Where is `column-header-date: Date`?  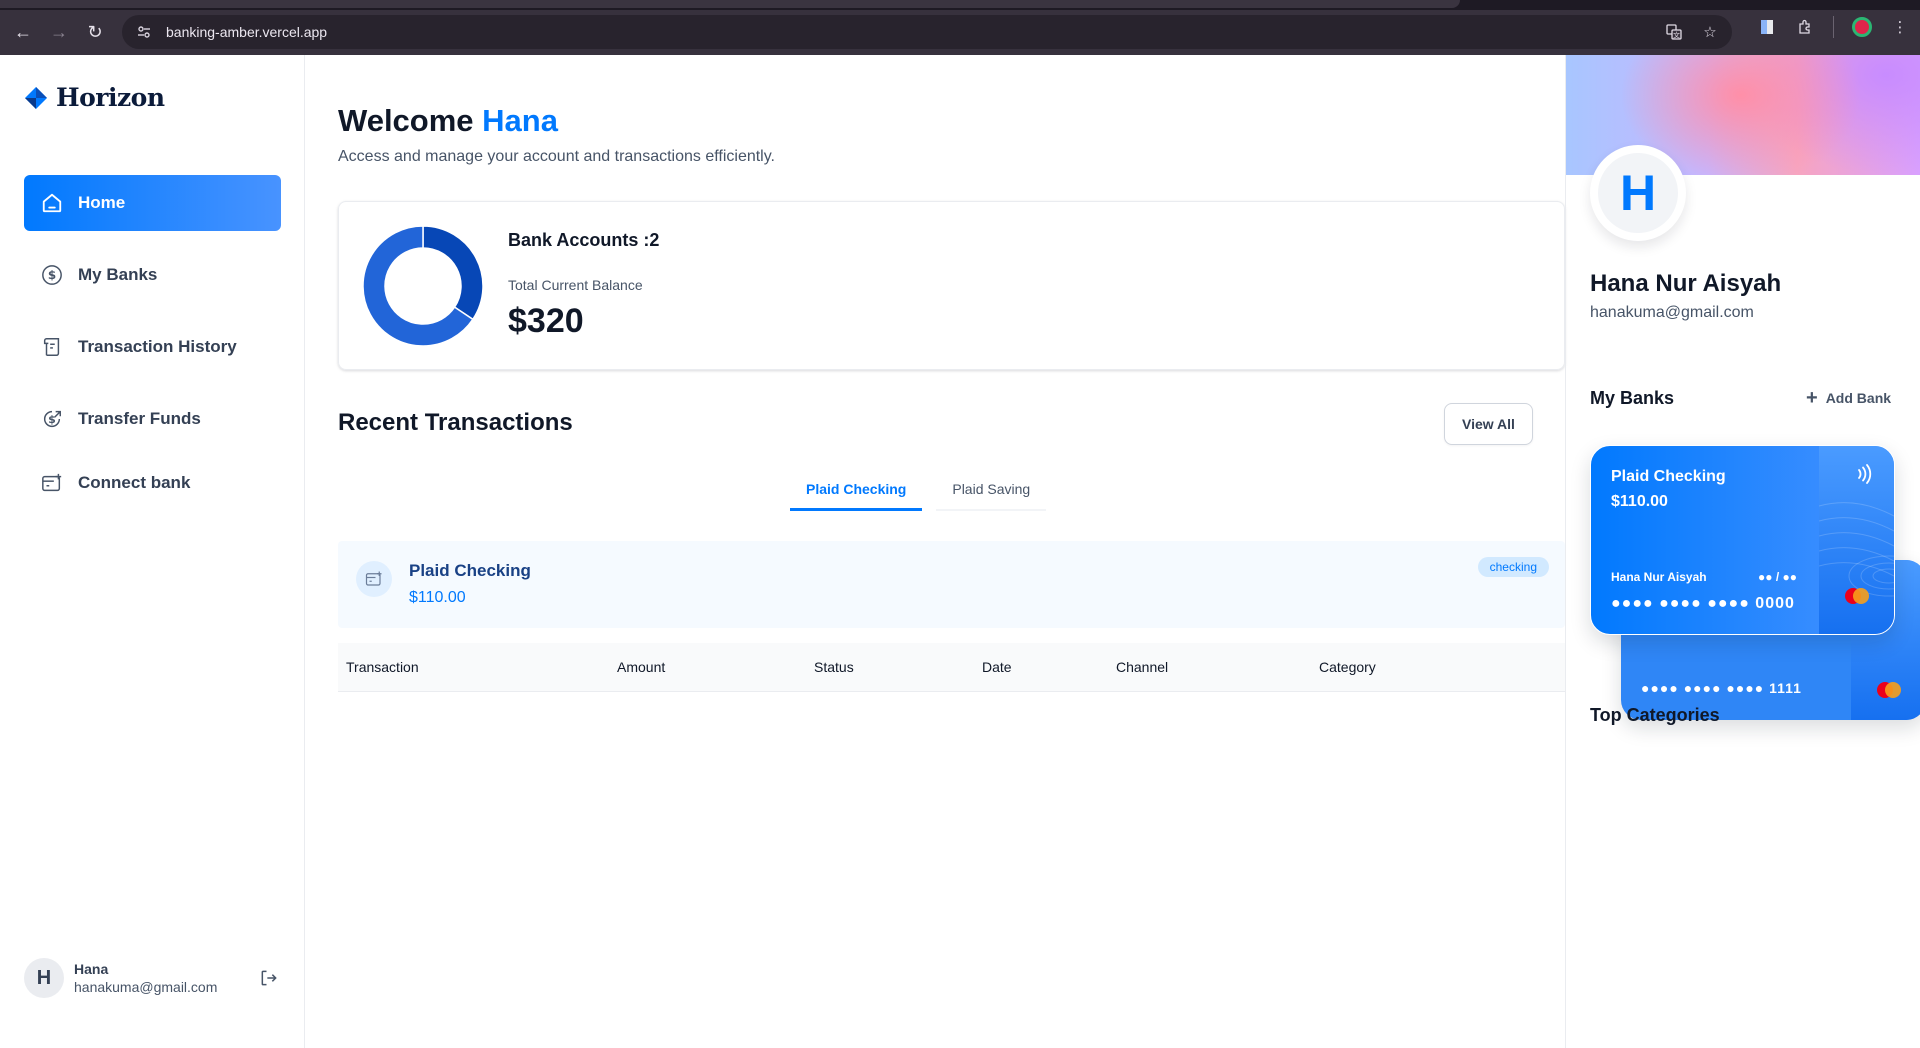
column-header-date: Date is located at coordinates (997, 667).